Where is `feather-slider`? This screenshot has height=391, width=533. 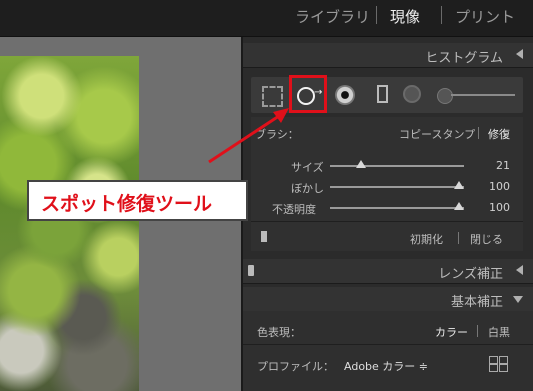
feather-slider is located at coordinates (397, 187).